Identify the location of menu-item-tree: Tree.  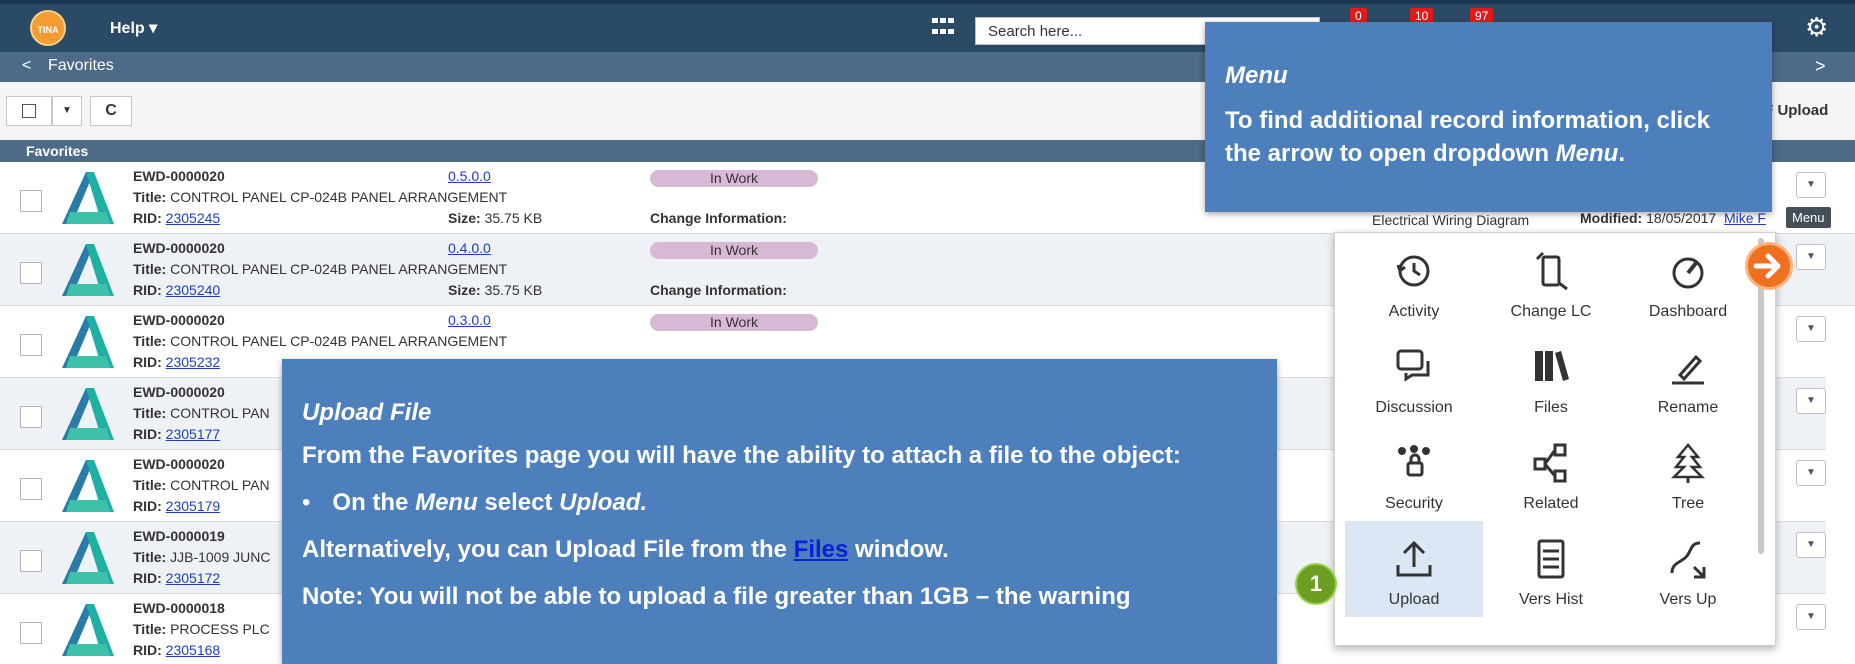
(1688, 473).